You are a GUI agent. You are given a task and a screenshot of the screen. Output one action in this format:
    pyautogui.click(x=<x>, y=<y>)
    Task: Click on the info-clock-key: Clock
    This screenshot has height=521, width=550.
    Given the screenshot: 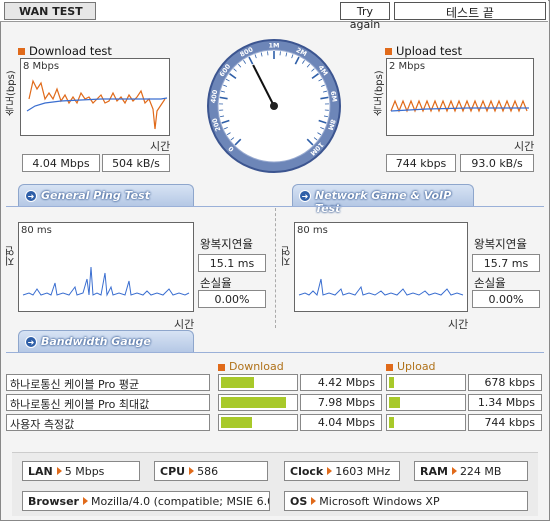 What is the action you would take?
    pyautogui.click(x=307, y=471)
    